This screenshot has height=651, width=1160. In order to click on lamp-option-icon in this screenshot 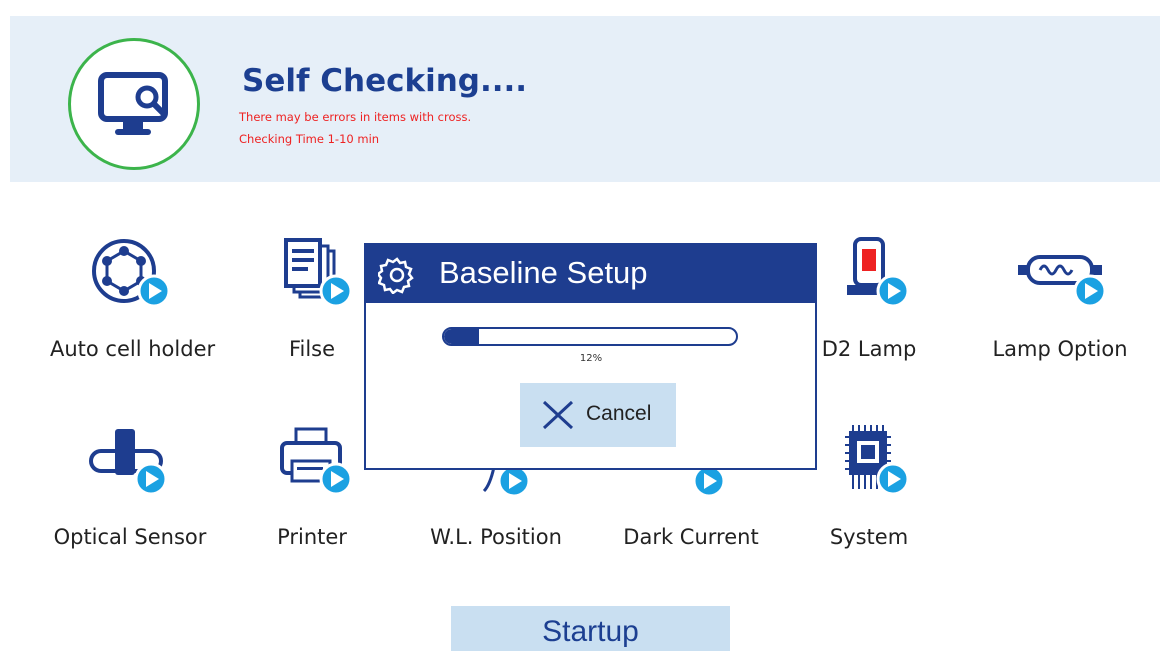, I will do `click(1062, 281)`.